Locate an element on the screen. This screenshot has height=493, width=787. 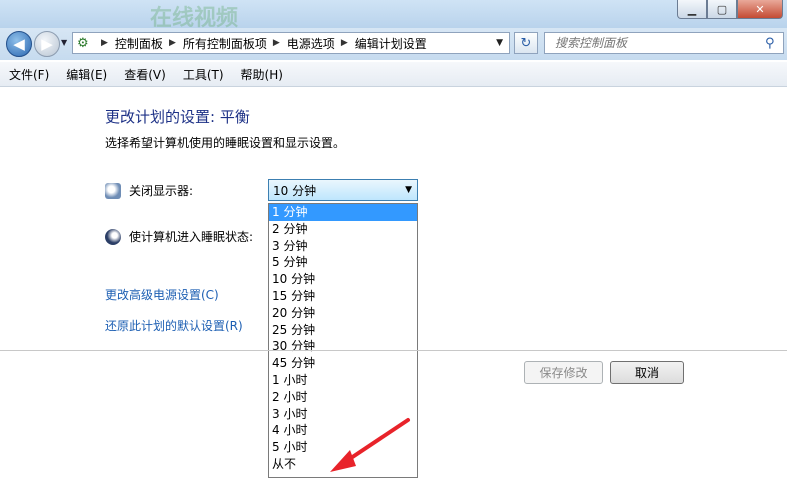
back-button: ◀ is located at coordinates (19, 44).